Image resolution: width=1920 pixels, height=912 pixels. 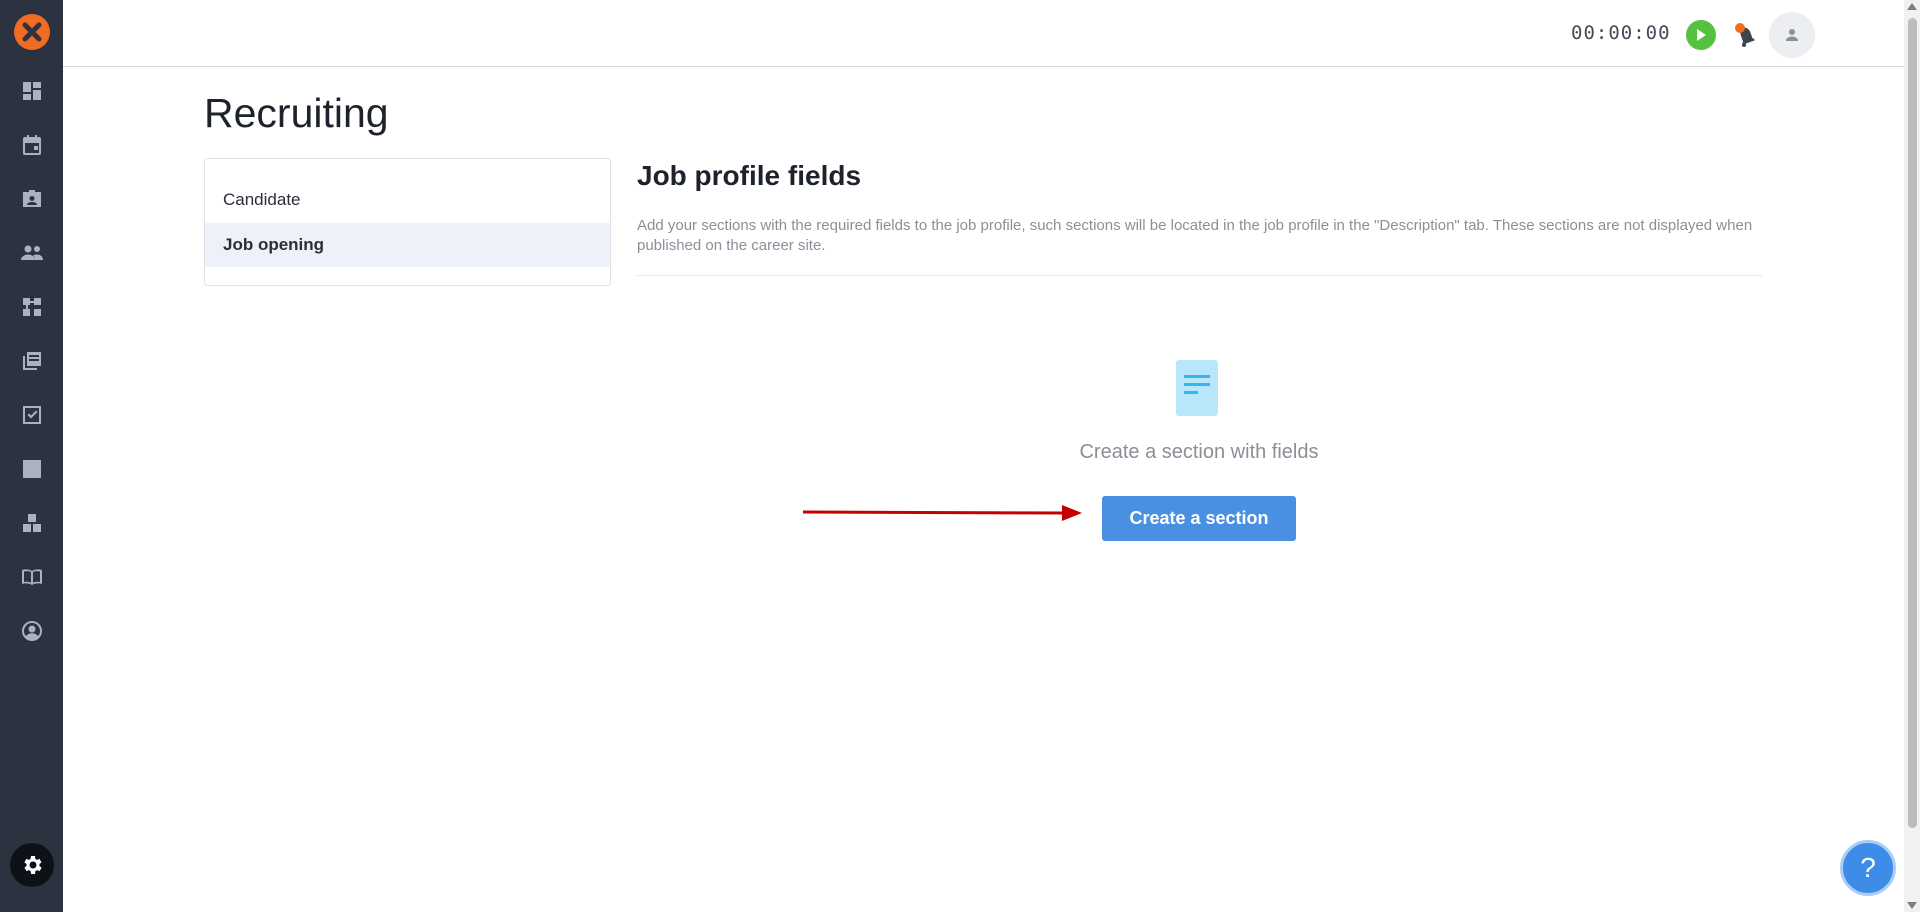 I want to click on notifications-button, so click(x=1746, y=35).